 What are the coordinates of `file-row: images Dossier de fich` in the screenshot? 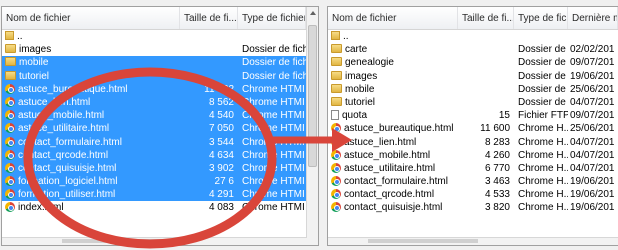 It's located at (160, 49).